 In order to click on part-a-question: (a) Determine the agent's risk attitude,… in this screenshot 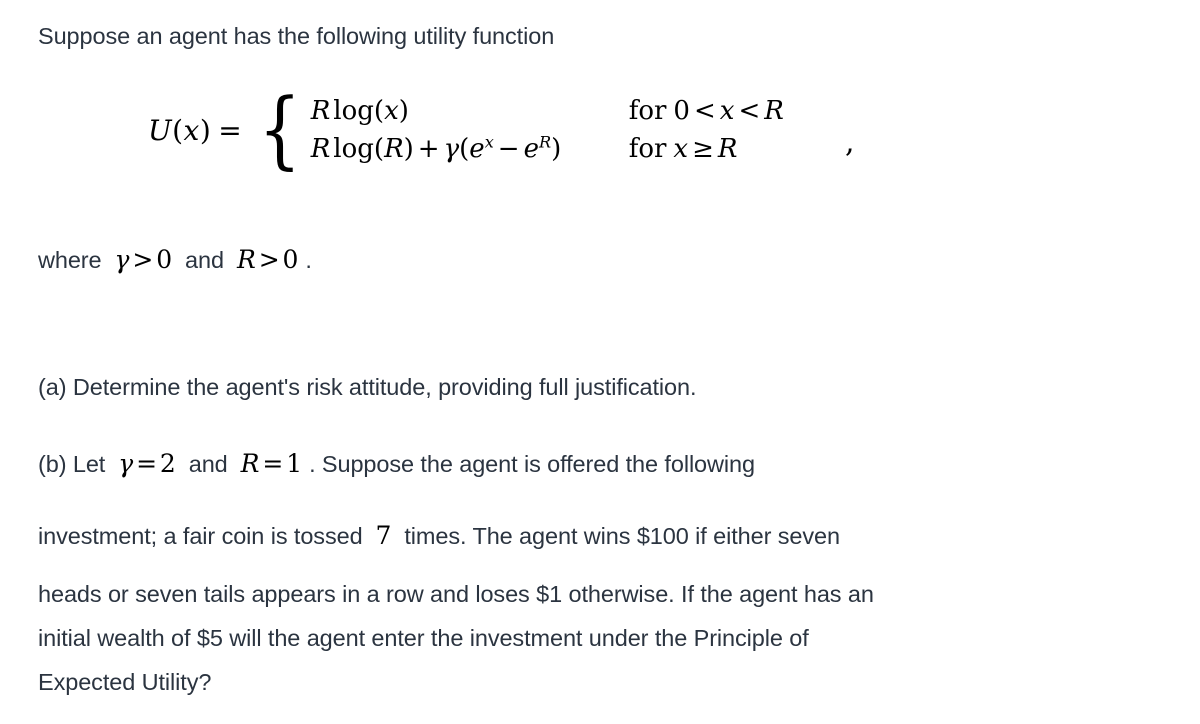, I will do `click(367, 387)`.